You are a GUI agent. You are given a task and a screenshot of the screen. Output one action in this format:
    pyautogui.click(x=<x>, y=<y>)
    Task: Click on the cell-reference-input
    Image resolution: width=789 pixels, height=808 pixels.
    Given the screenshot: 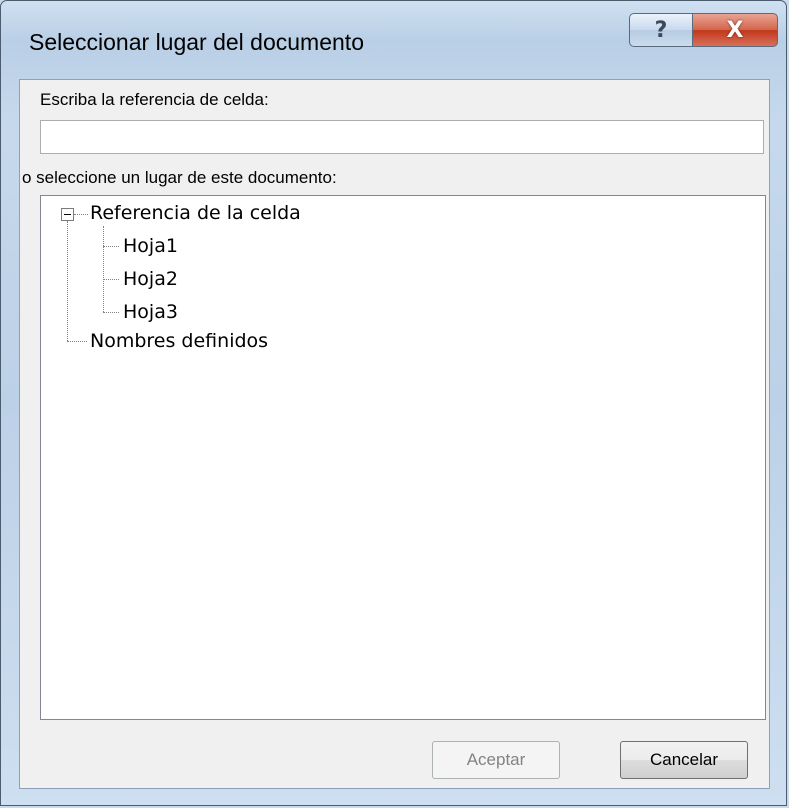 What is the action you would take?
    pyautogui.click(x=402, y=137)
    